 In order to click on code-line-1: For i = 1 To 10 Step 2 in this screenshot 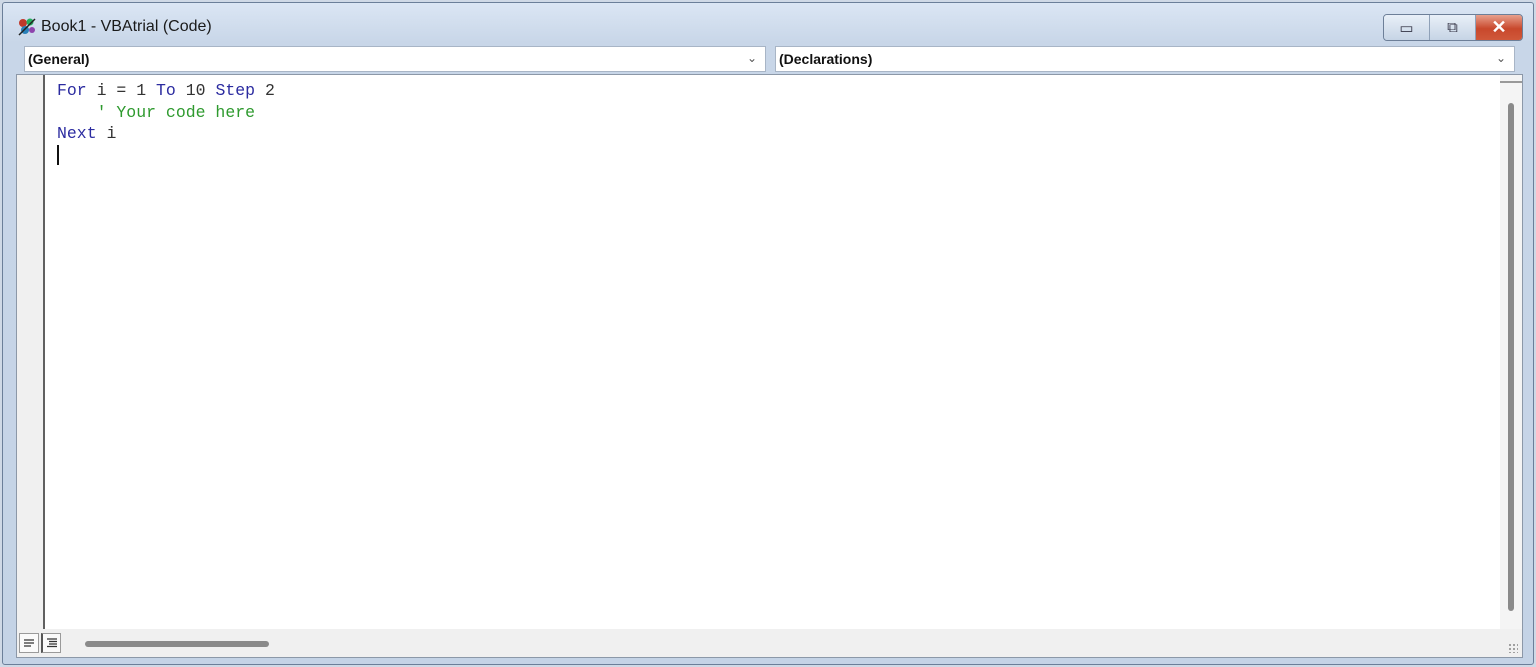, I will do `click(774, 91)`.